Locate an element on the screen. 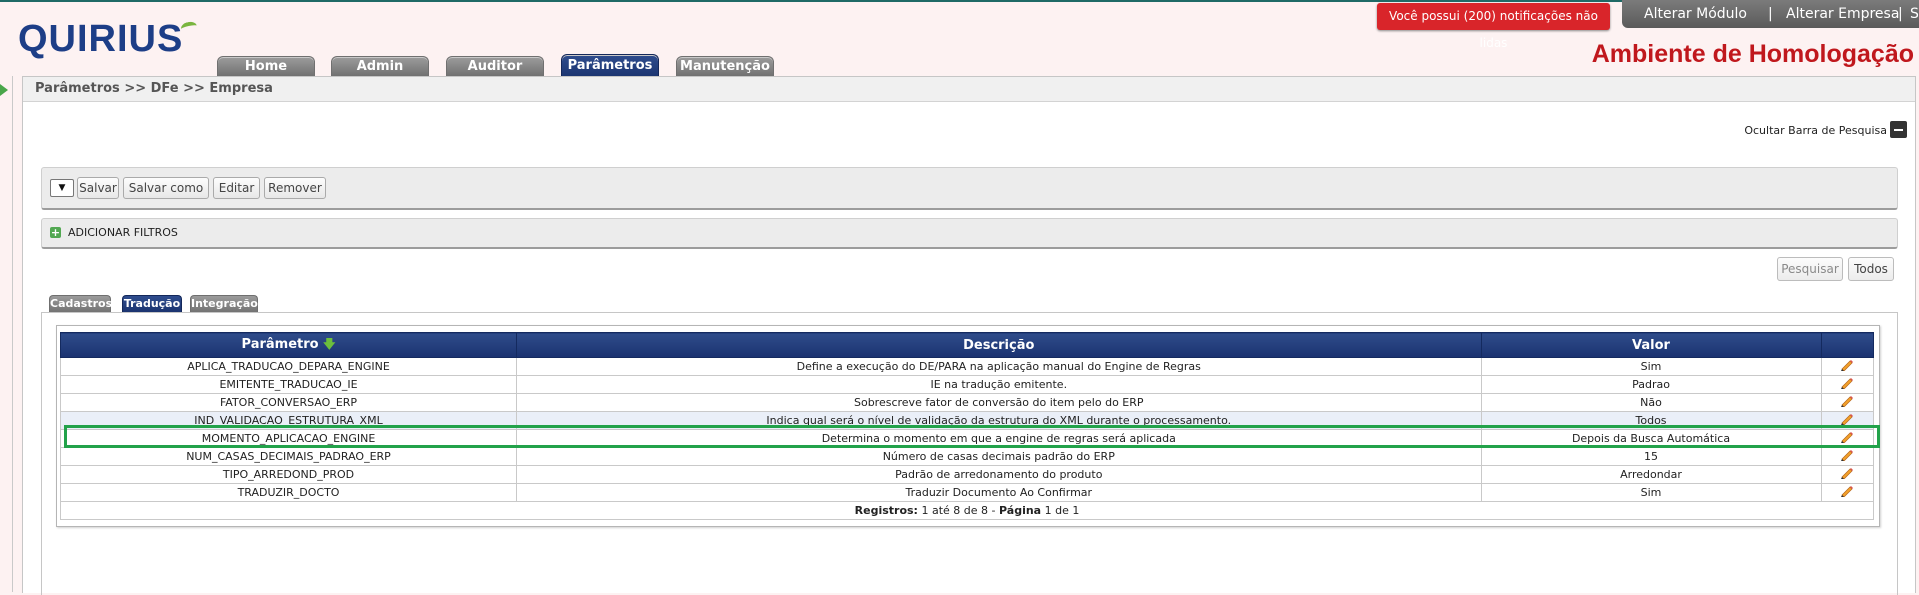  todos-button: Todos is located at coordinates (1871, 269).